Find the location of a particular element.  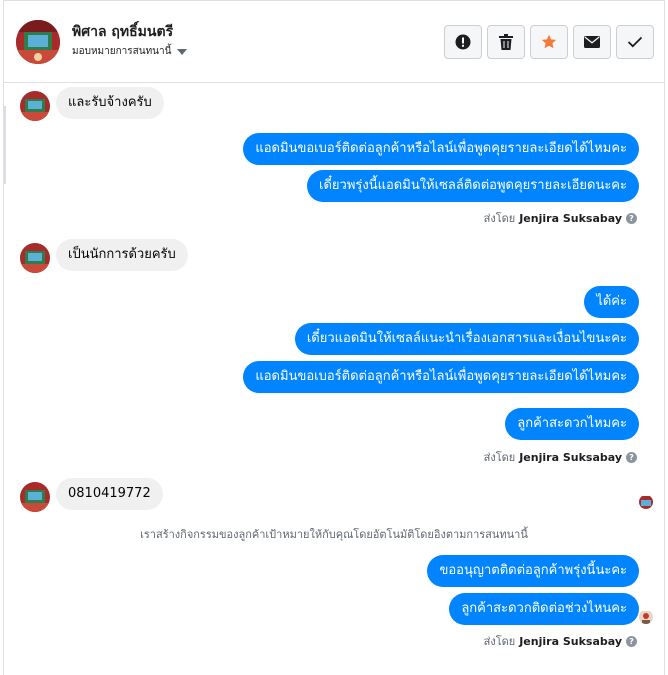

action-buttons is located at coordinates (549, 42).